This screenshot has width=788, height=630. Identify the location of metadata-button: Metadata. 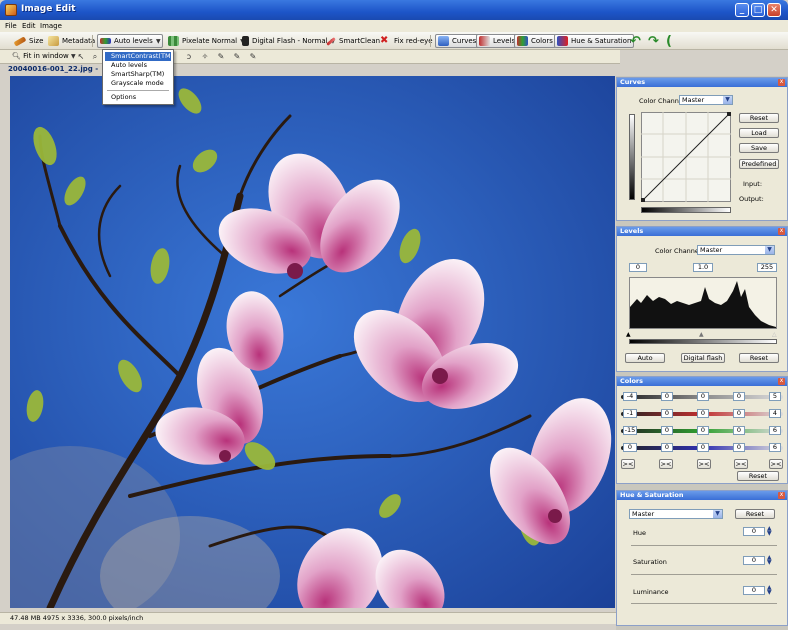
(71, 41).